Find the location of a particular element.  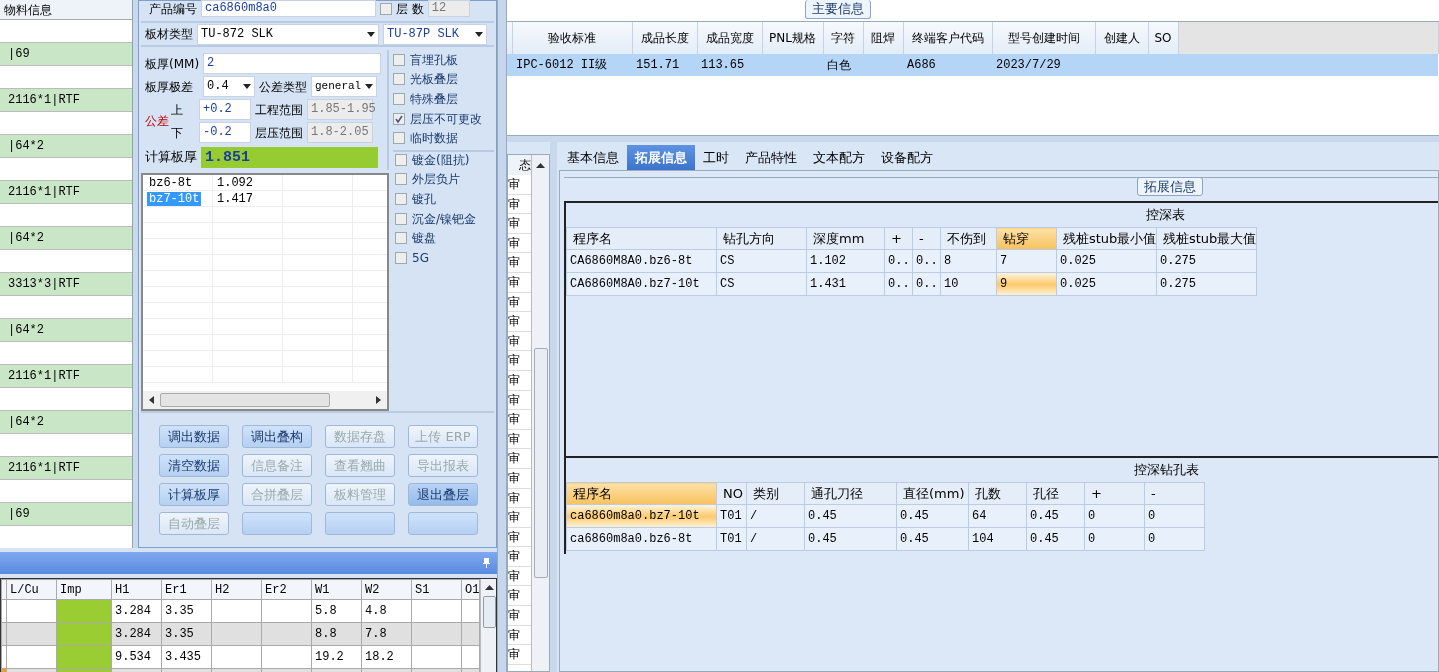

table-cell: 18.2 is located at coordinates (386, 657).